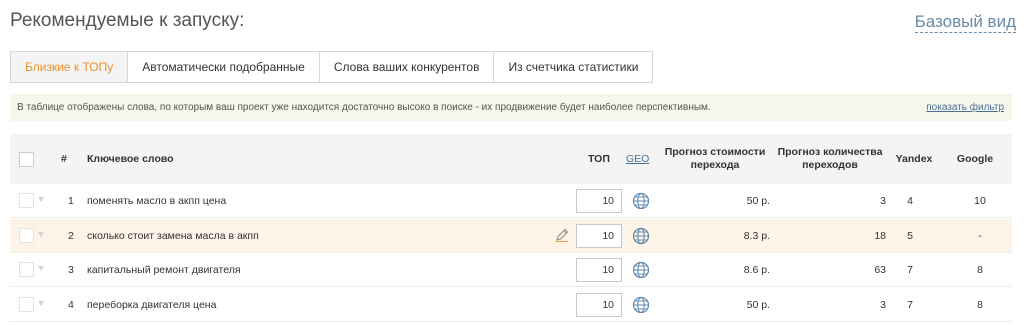 This screenshot has height=325, width=1024. What do you see at coordinates (910, 236) in the screenshot?
I see `row-yandex: 5` at bounding box center [910, 236].